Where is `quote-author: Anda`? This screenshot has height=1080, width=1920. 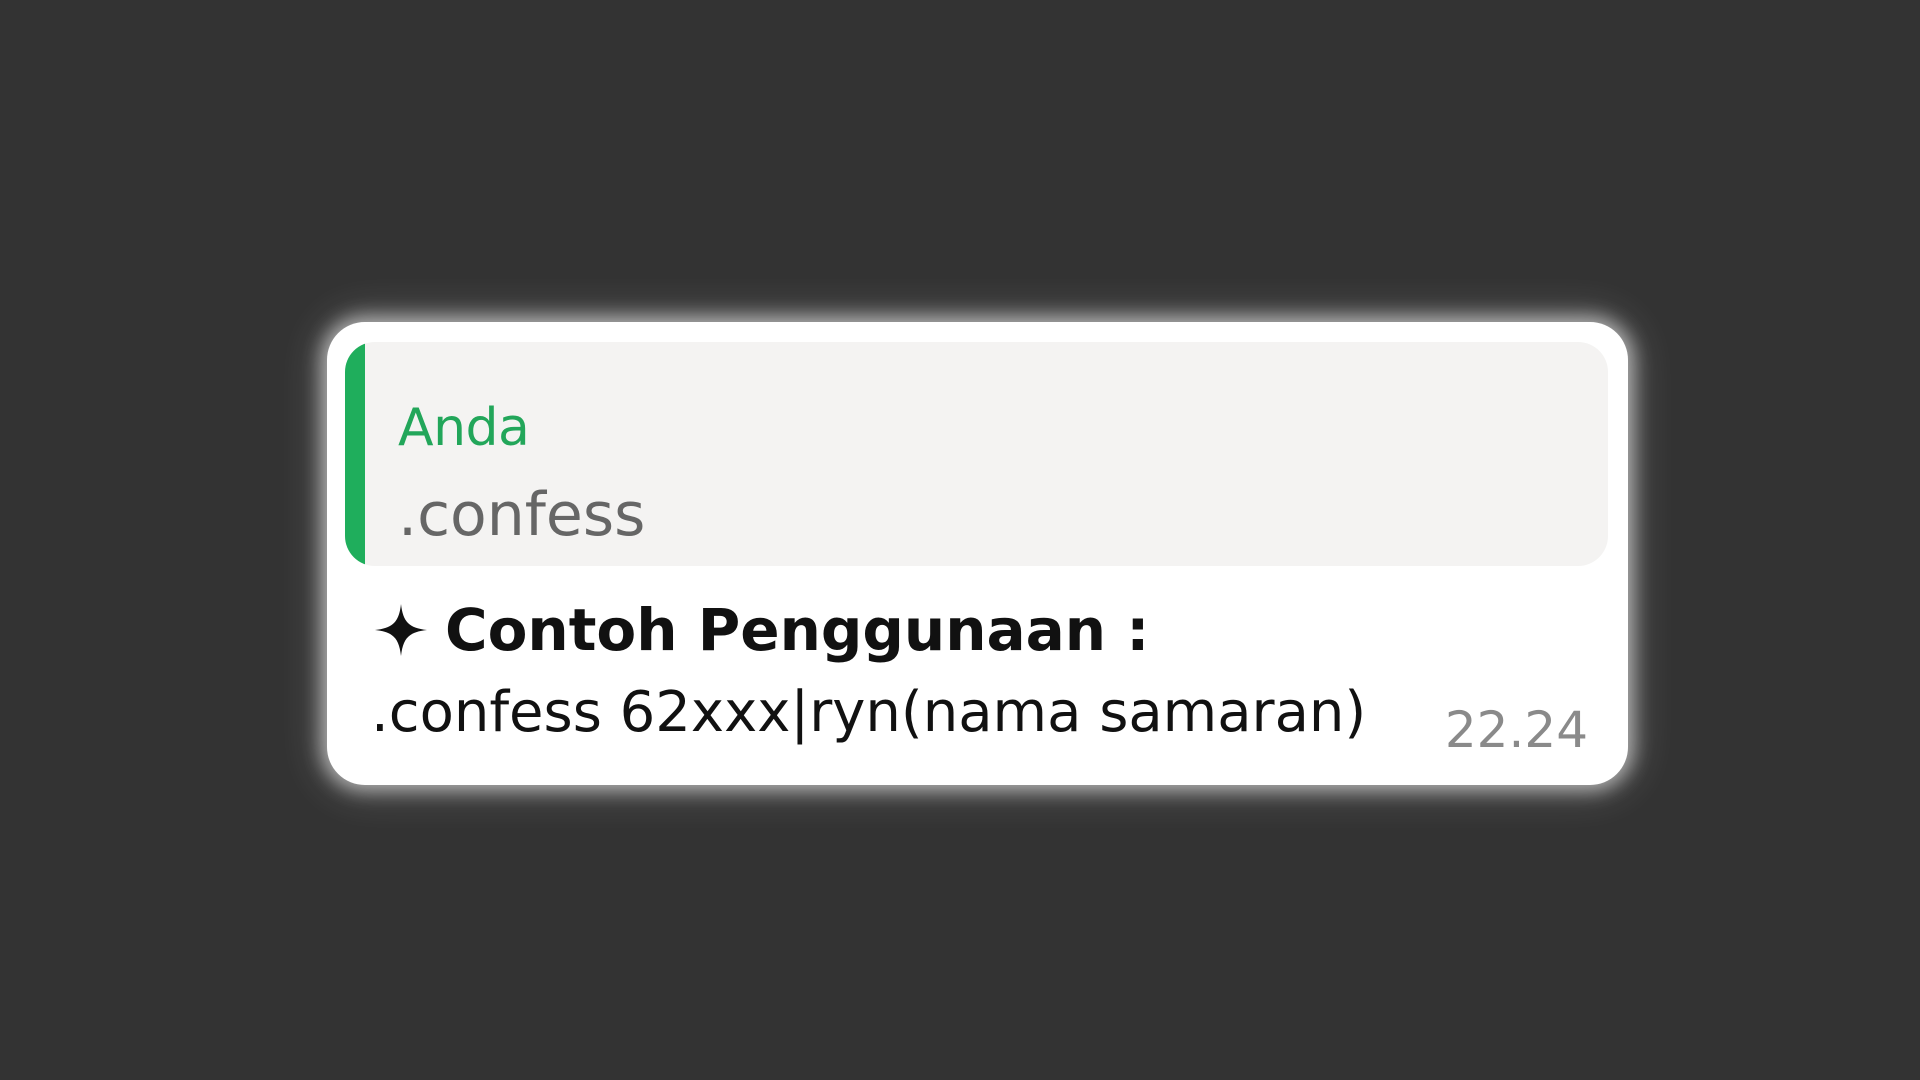 quote-author: Anda is located at coordinates (464, 428).